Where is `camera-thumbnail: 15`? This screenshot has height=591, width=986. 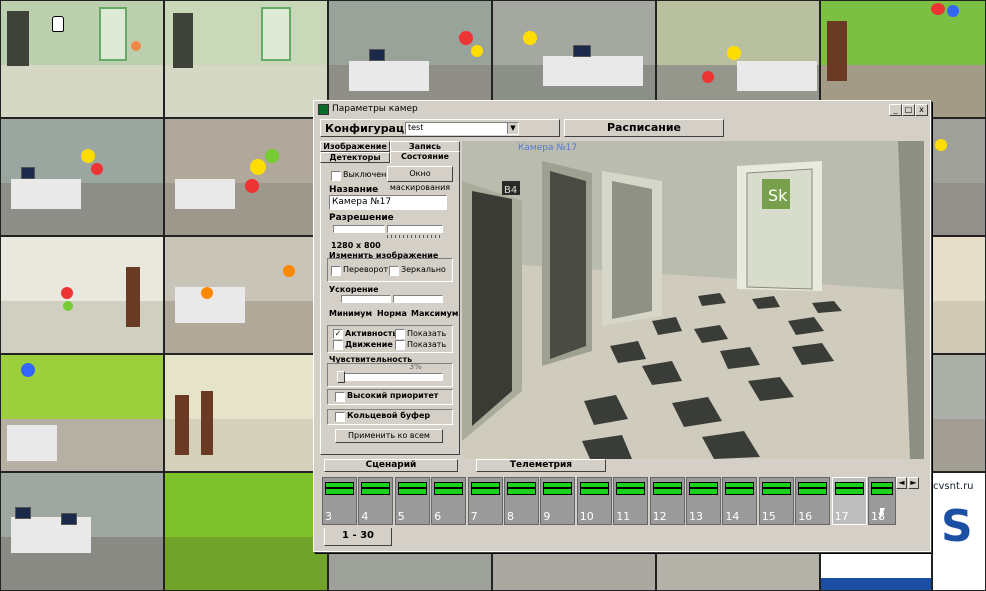 camera-thumbnail: 15 is located at coordinates (776, 501).